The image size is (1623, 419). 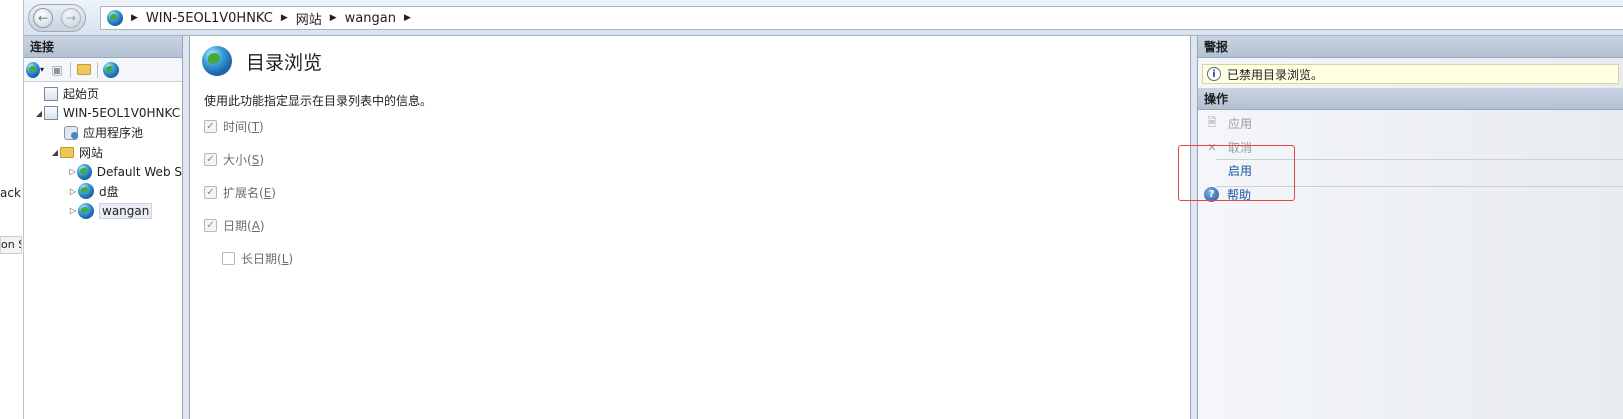 What do you see at coordinates (210, 192) in the screenshot?
I see `extension-checkbox: ✓` at bounding box center [210, 192].